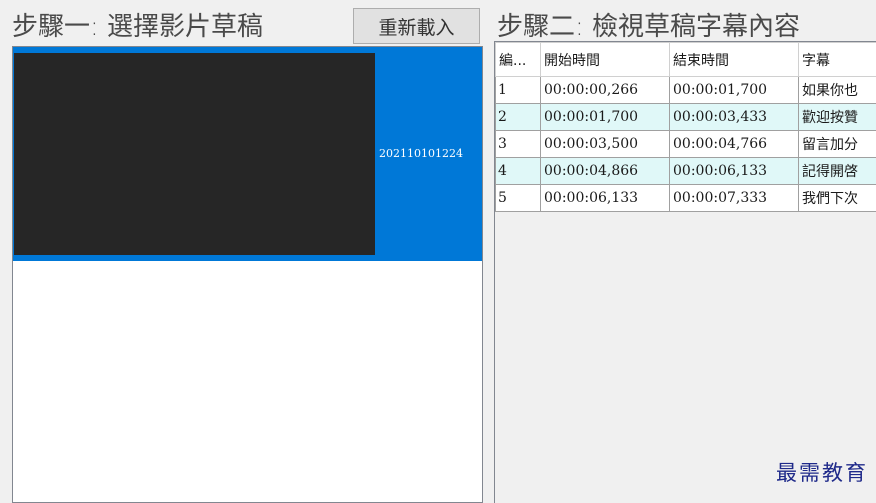  I want to click on cell-end-time: 00:00:04,766, so click(734, 144).